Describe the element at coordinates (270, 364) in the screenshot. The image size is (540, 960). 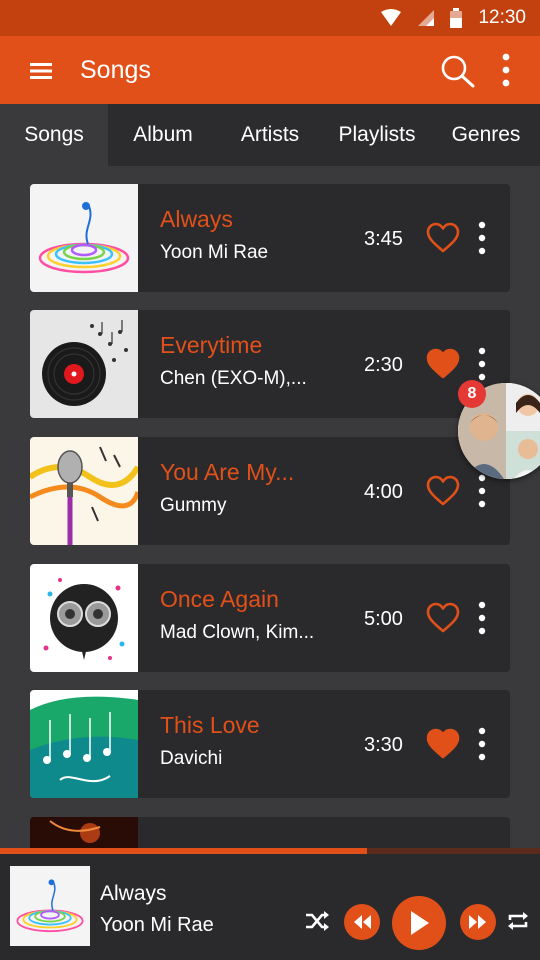
I see `list-item: Everytime Chen (EXO-M),... 2:30` at that location.